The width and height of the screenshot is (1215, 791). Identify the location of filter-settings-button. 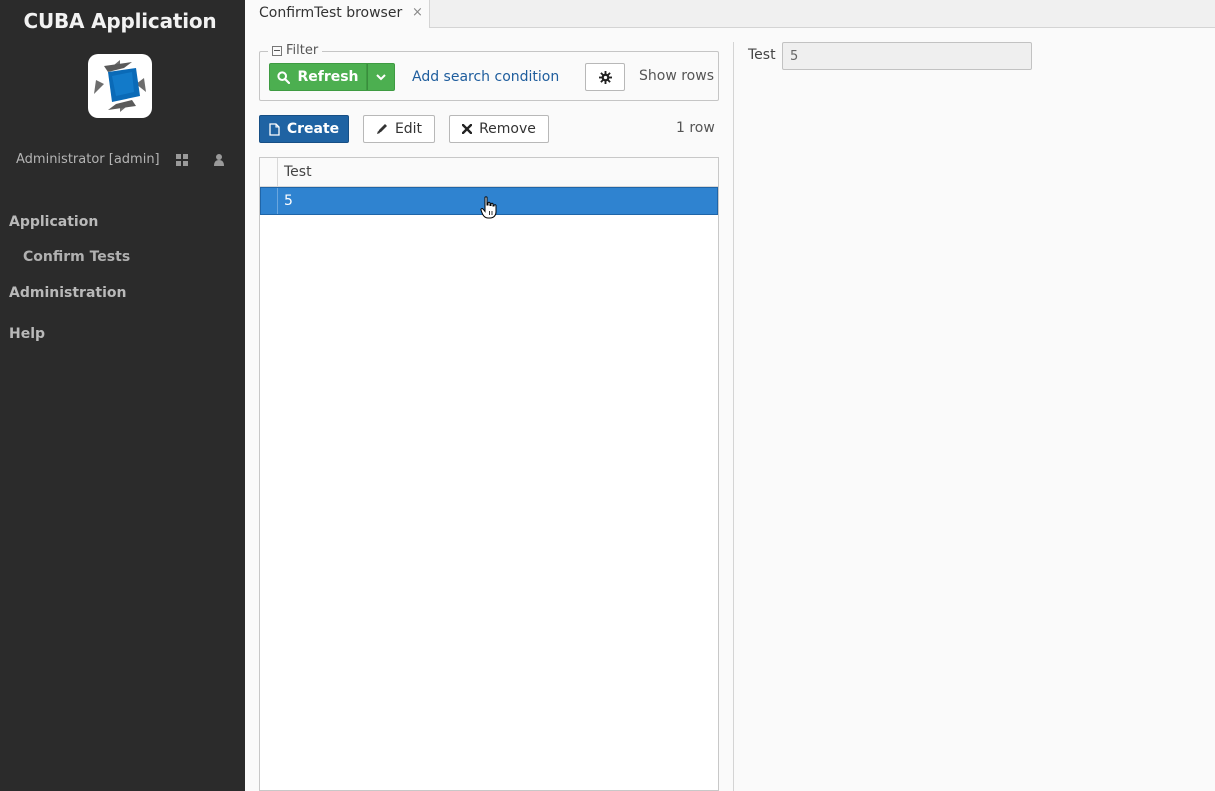
(605, 77).